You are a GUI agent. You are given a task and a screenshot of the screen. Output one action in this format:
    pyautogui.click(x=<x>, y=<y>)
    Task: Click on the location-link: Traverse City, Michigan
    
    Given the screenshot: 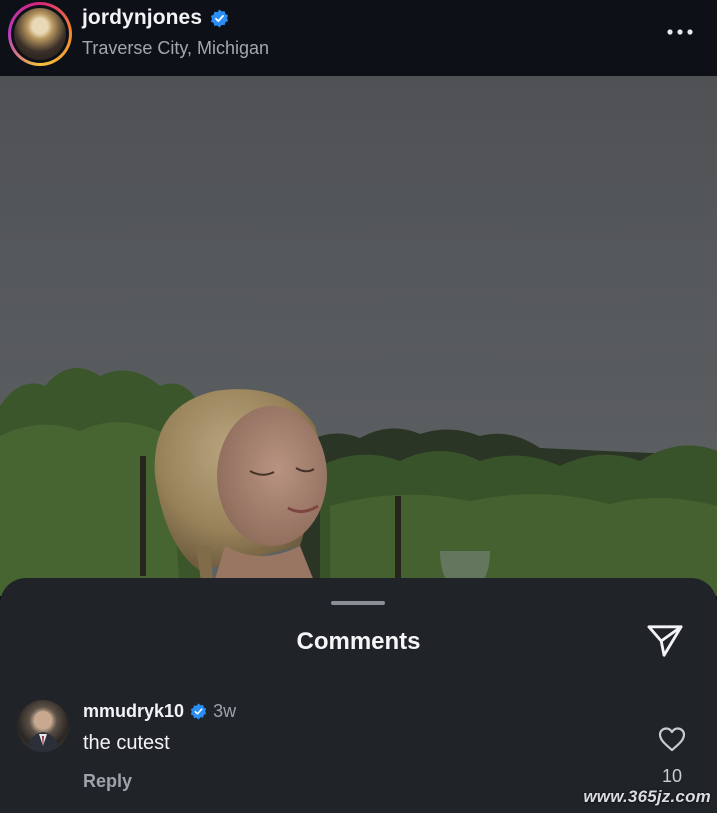 What is the action you would take?
    pyautogui.click(x=175, y=48)
    